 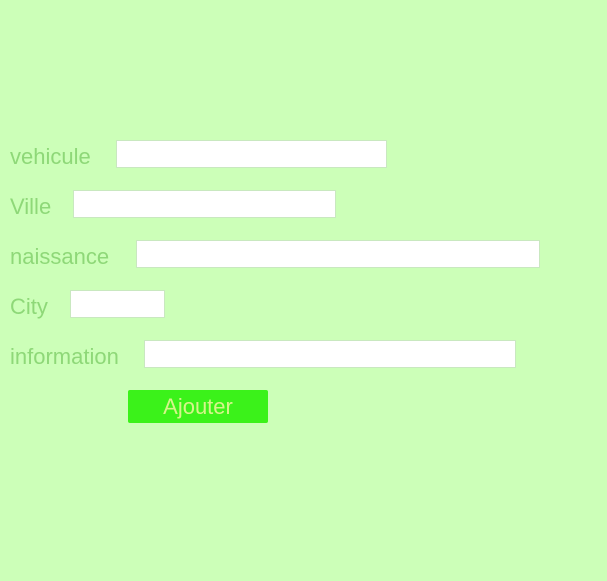 I want to click on vehicule-label: vehicule, so click(x=50, y=156).